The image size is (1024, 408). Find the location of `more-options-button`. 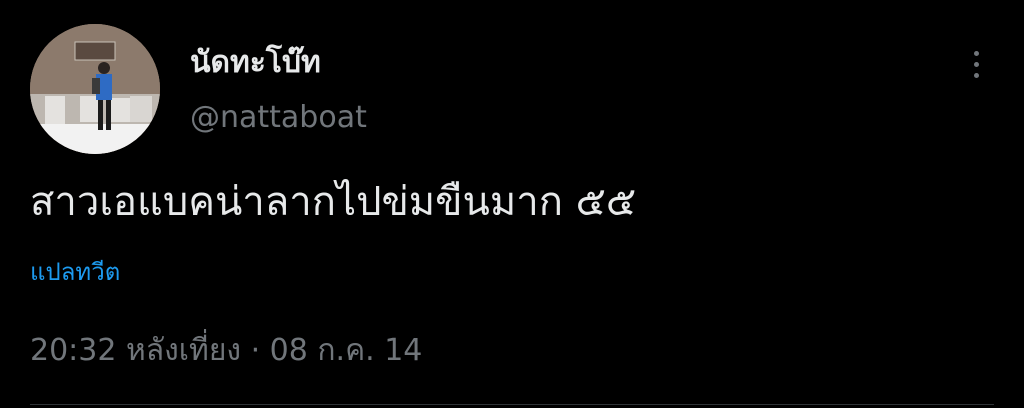

more-options-button is located at coordinates (976, 64).